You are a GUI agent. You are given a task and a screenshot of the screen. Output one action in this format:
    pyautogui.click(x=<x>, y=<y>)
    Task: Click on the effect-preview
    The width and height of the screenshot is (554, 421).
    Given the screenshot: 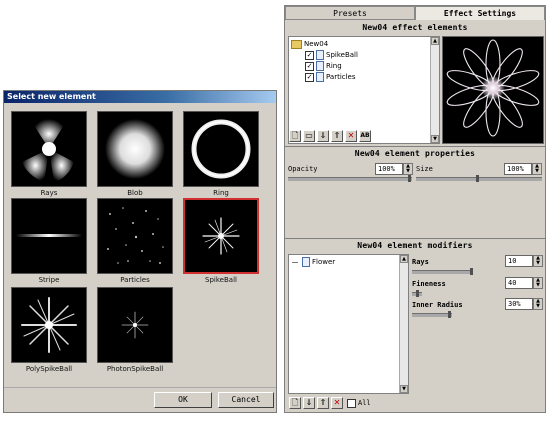 What is the action you would take?
    pyautogui.click(x=493, y=90)
    